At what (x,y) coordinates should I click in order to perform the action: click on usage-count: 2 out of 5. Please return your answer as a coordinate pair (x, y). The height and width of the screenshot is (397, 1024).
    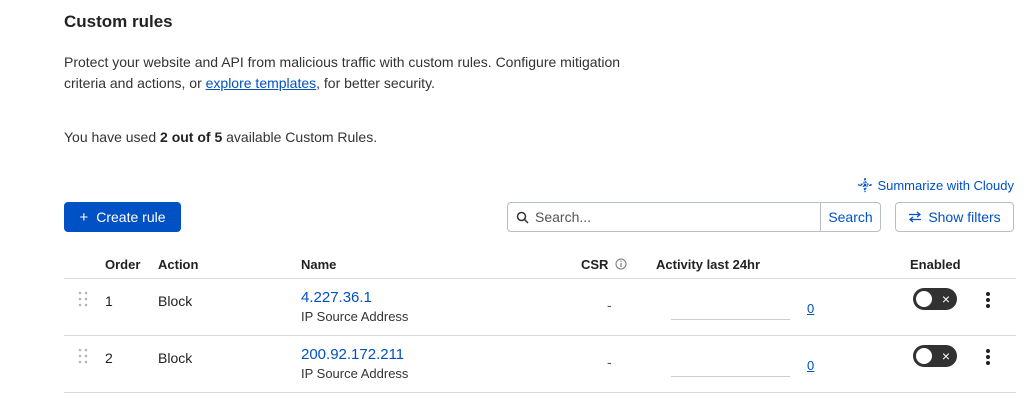
    Looking at the image, I should click on (191, 137).